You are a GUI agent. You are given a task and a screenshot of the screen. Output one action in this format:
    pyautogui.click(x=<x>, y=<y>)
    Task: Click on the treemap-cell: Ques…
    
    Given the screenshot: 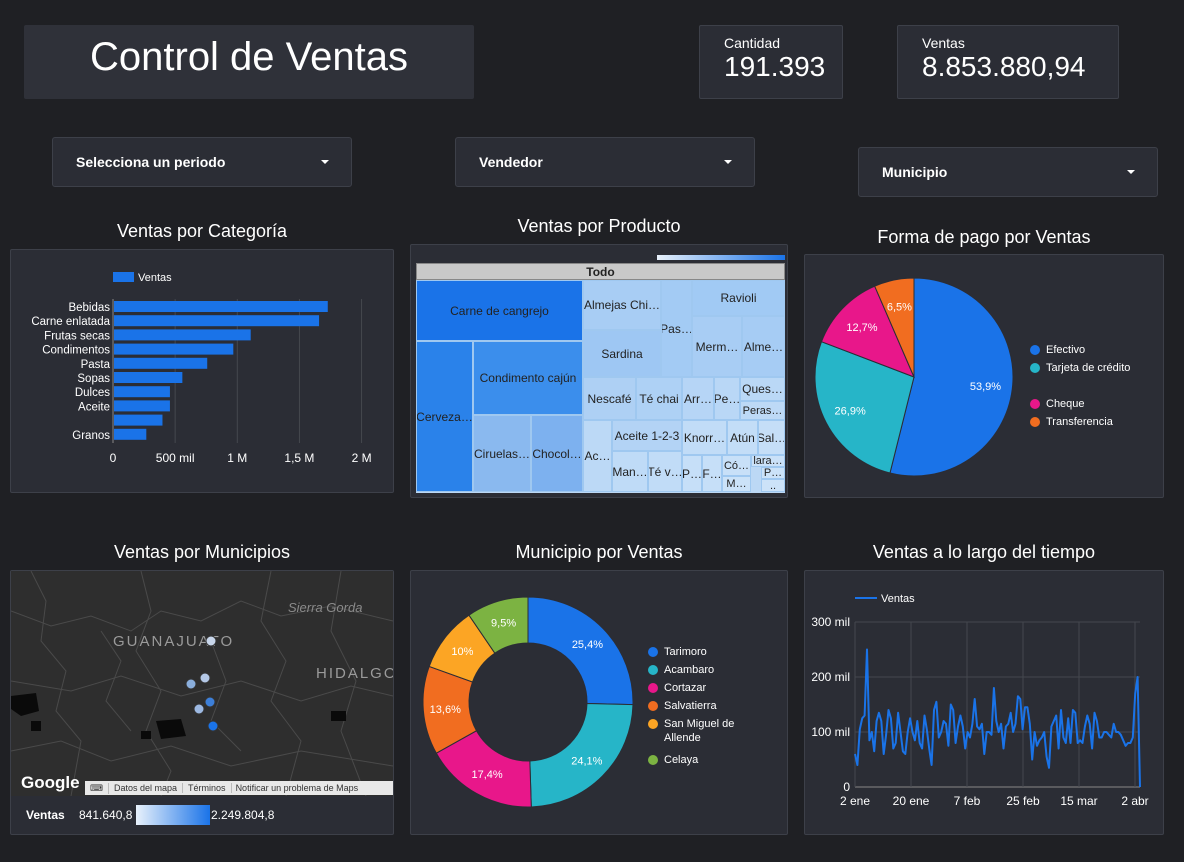 What is the action you would take?
    pyautogui.click(x=762, y=389)
    